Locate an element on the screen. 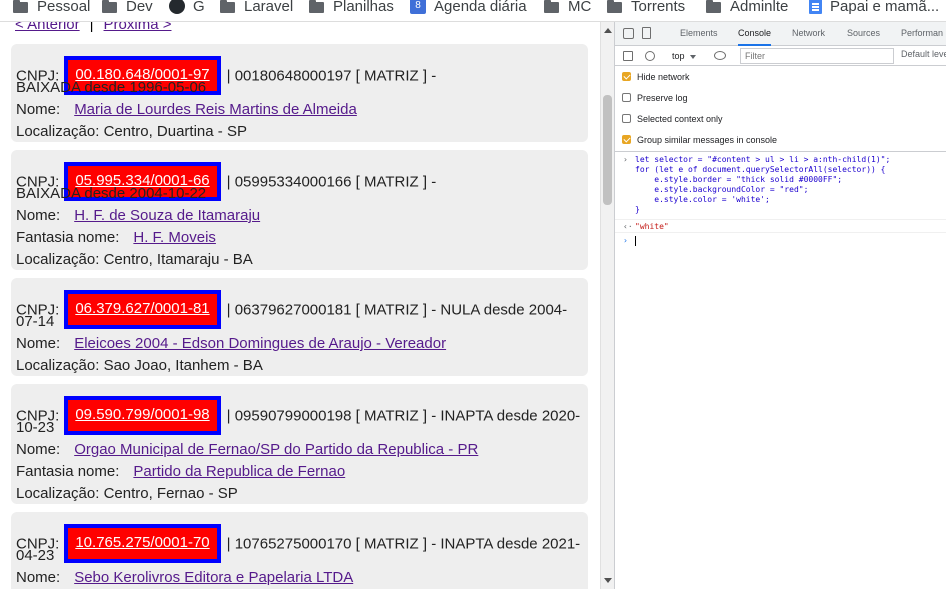  tab-sources: Sources is located at coordinates (863, 34).